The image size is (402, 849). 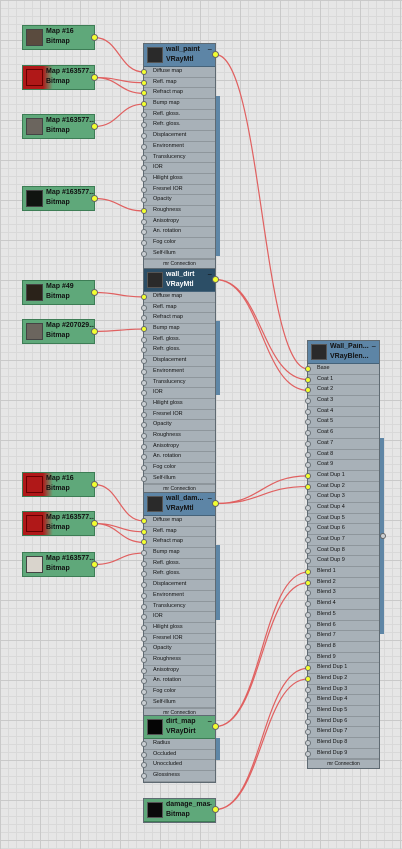 What do you see at coordinates (342, 391) in the screenshot?
I see `slot-row: Coat 2` at bounding box center [342, 391].